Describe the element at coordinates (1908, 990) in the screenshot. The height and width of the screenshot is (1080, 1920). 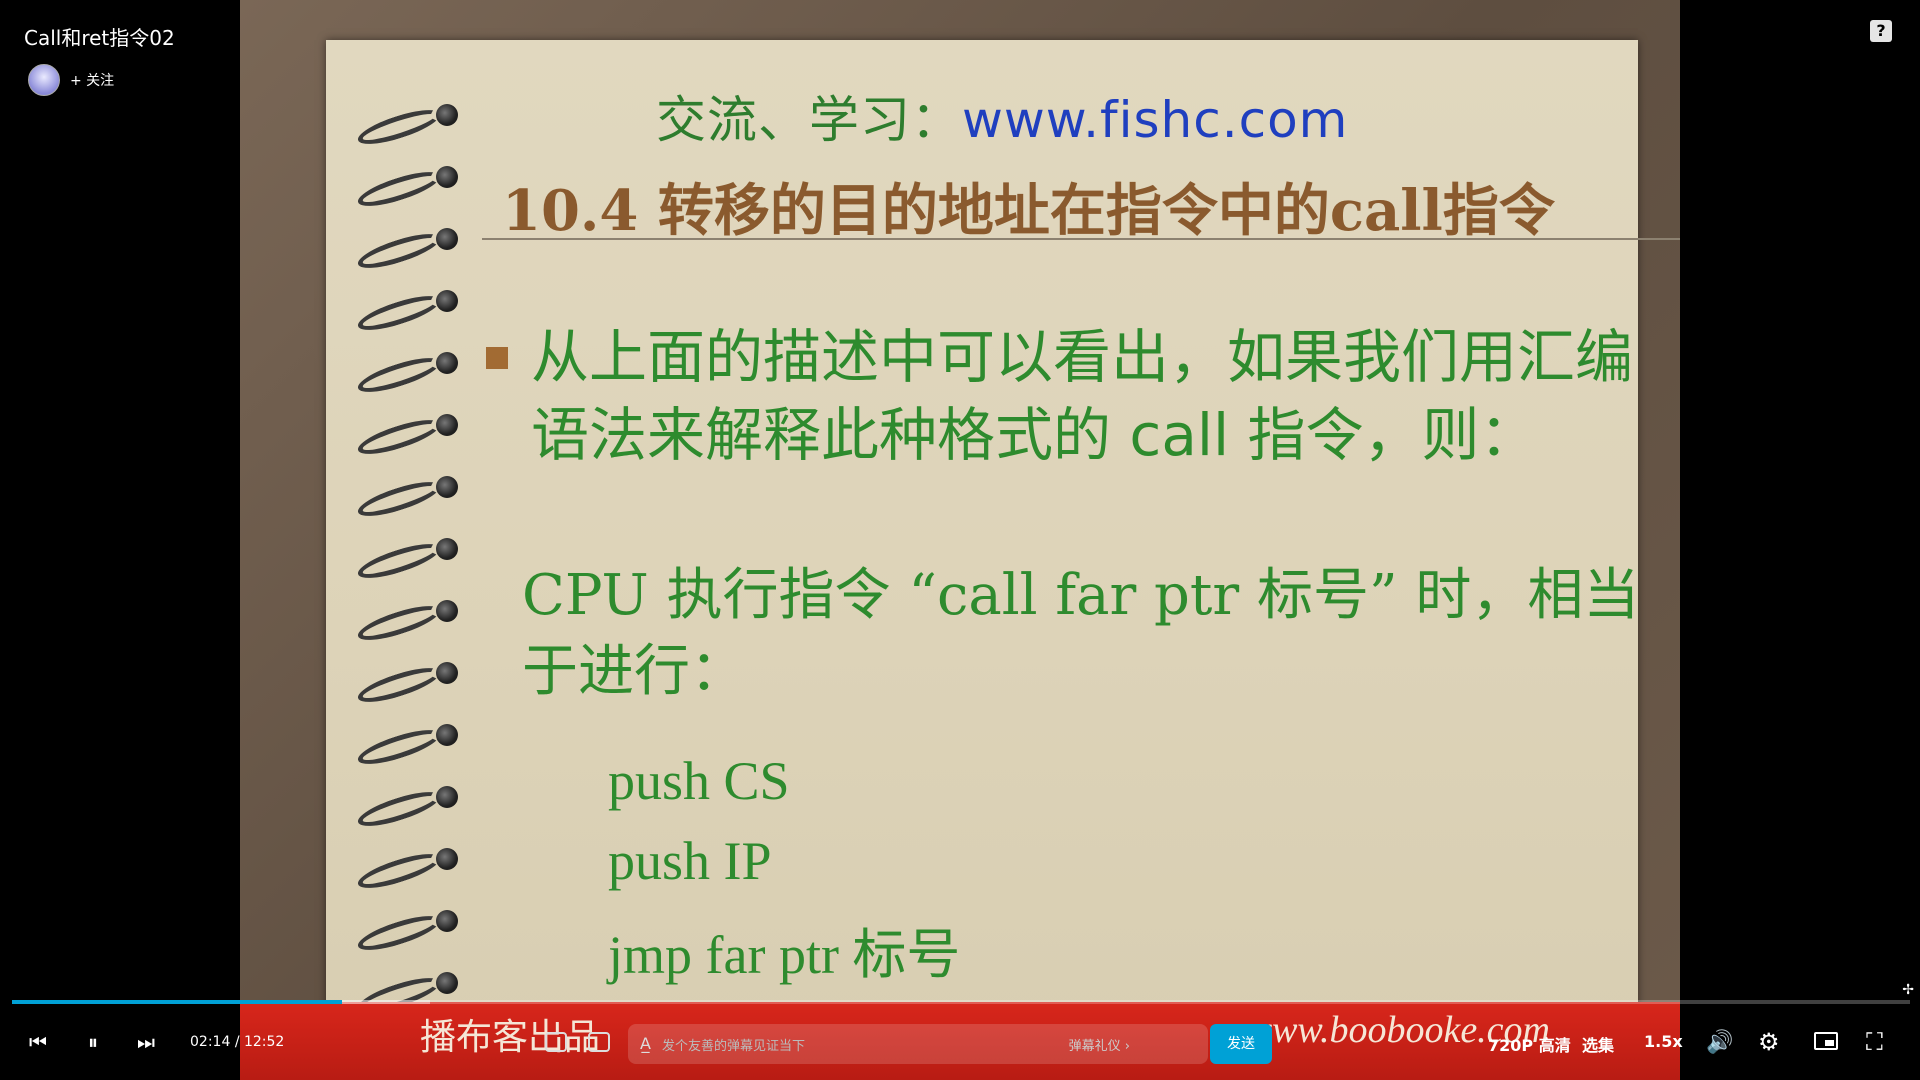
I see `progress-marker-icon: ✢` at that location.